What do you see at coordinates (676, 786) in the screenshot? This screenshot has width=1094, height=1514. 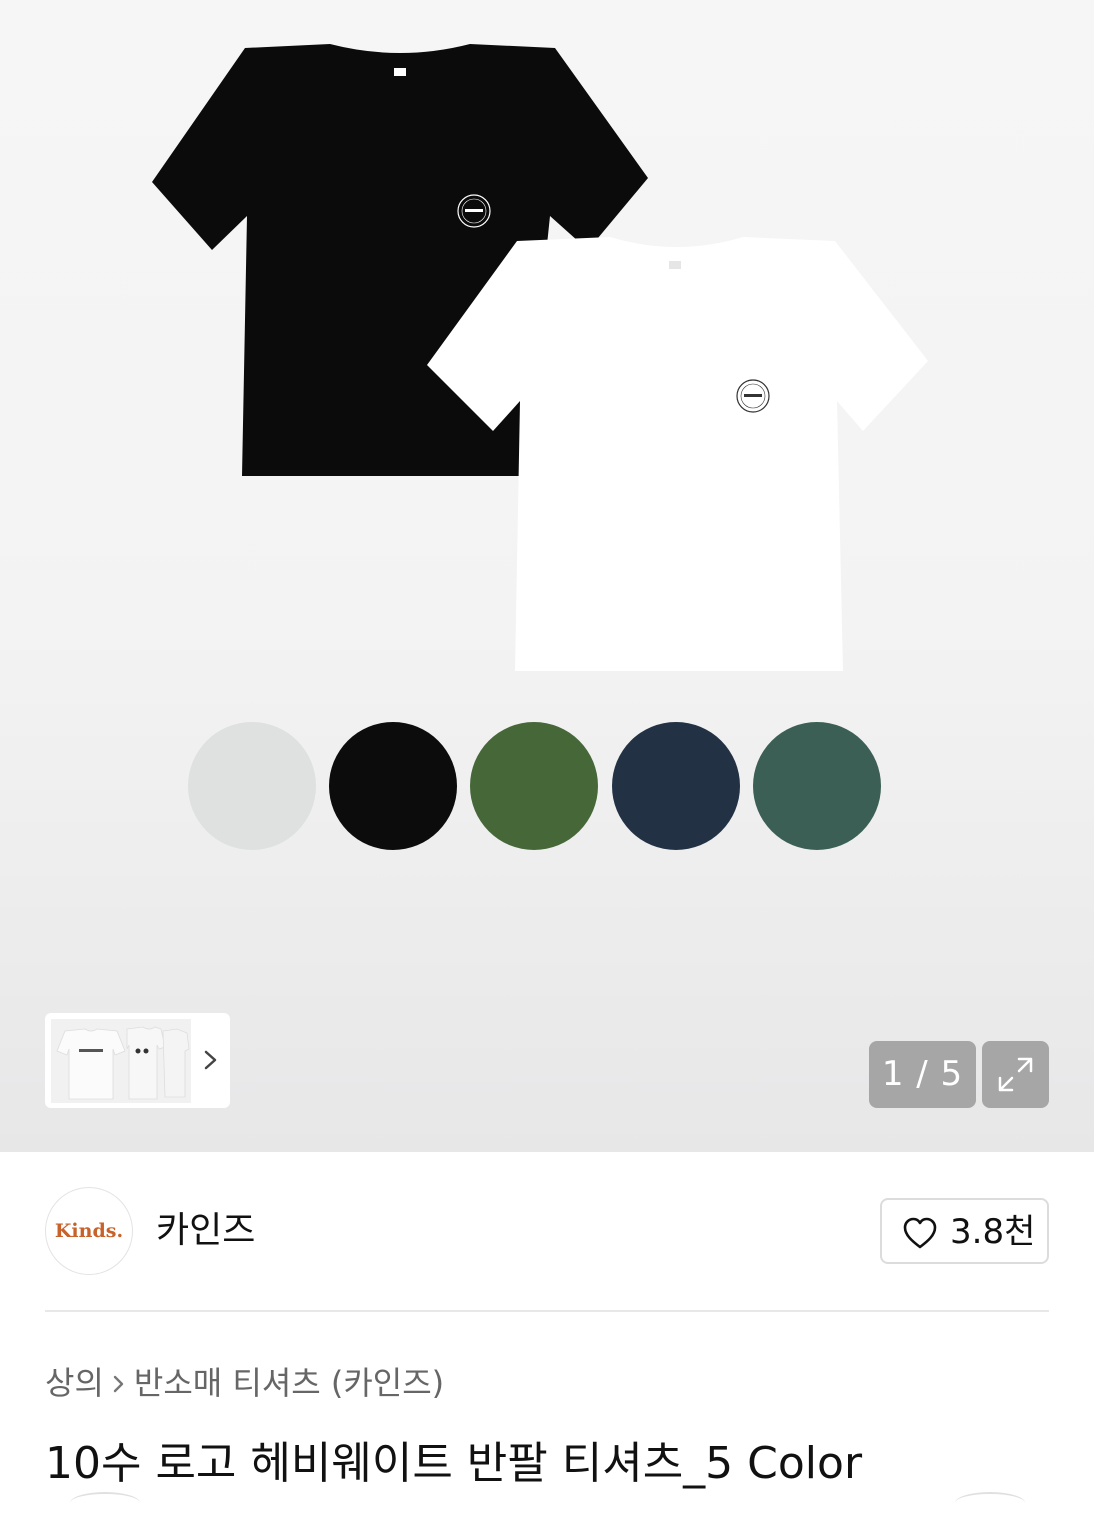 I see `color-swatch-navy` at bounding box center [676, 786].